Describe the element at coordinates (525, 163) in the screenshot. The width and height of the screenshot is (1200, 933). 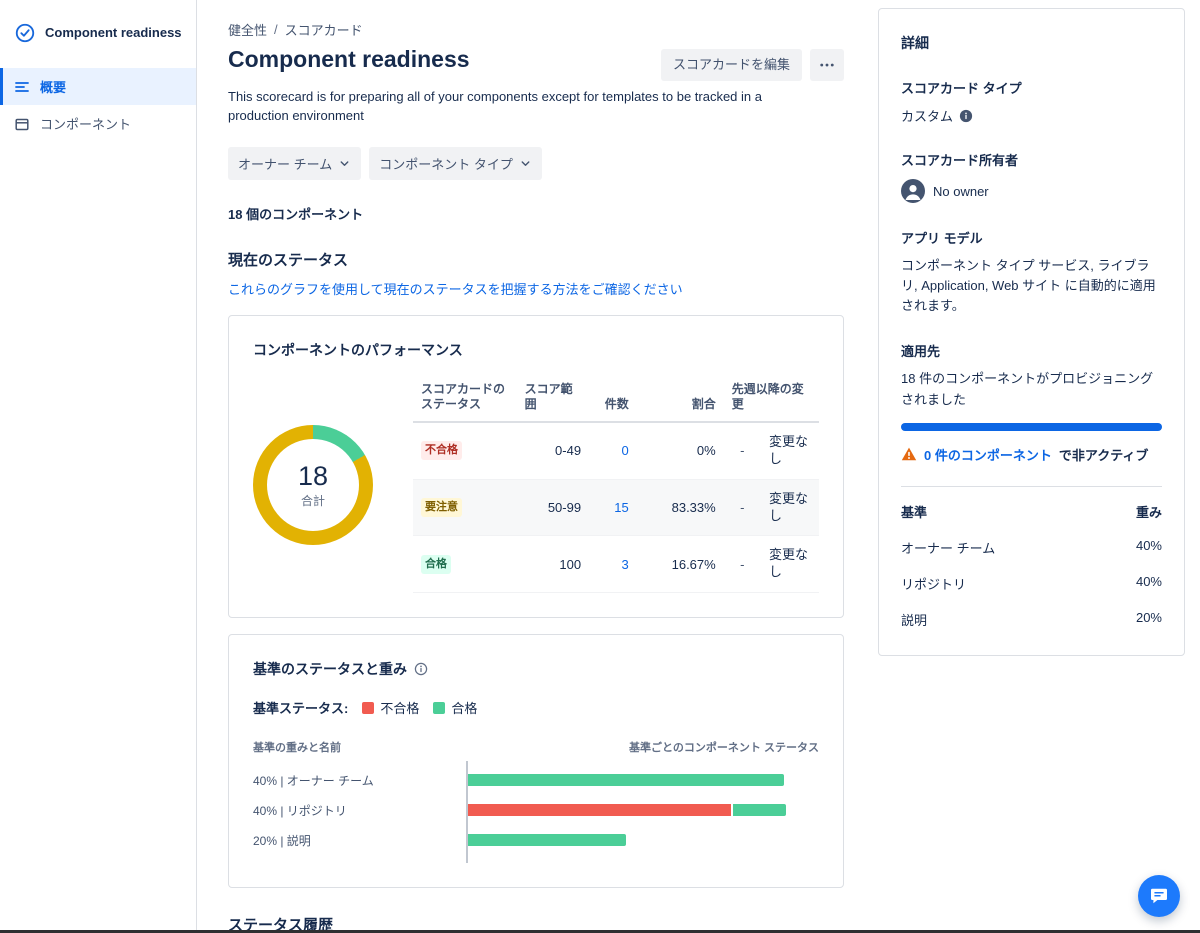
I see `chevron-down-icon` at that location.